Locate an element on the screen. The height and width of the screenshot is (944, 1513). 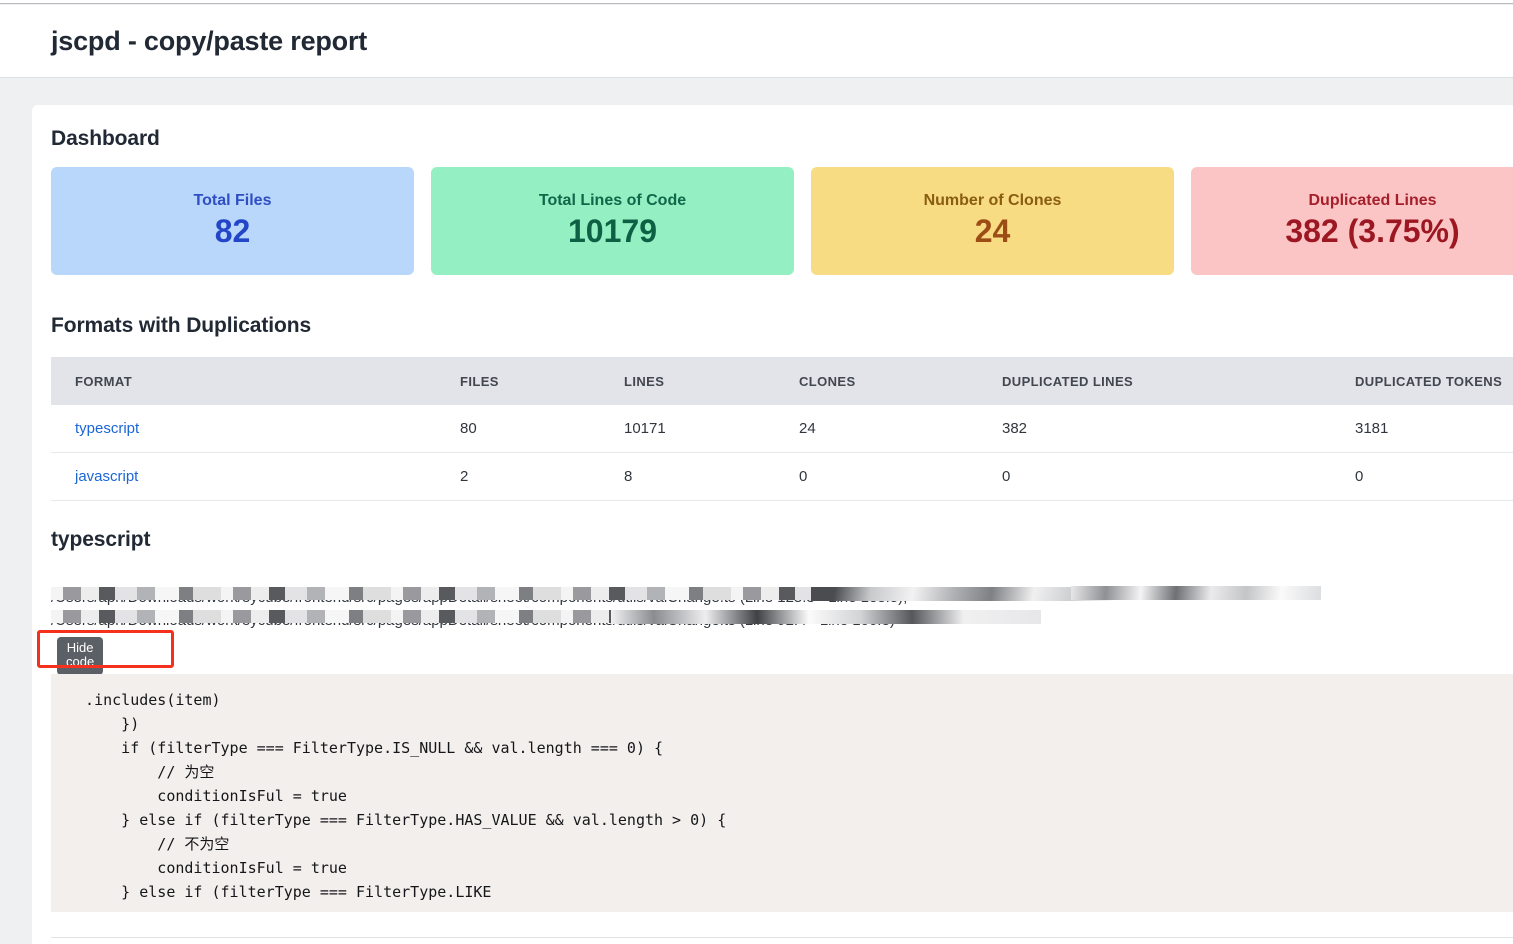
section-divider is located at coordinates (782, 937).